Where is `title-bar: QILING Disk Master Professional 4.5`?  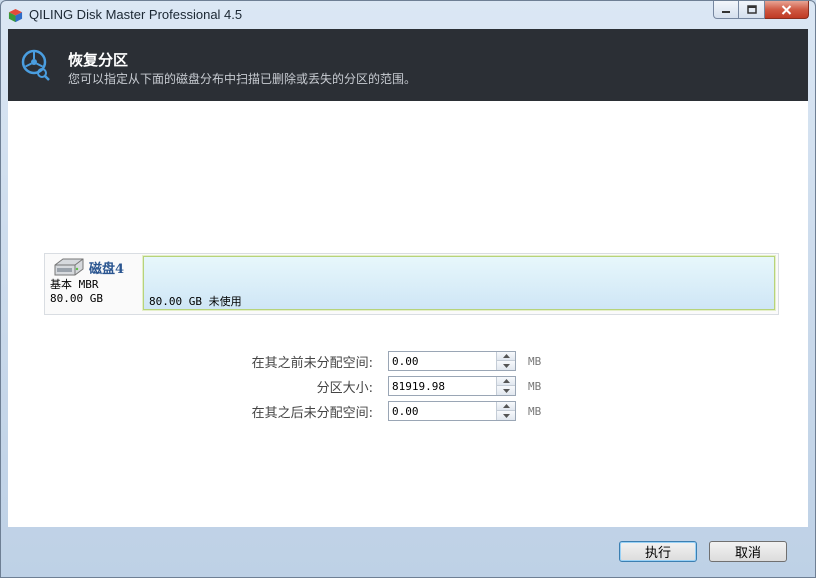 title-bar: QILING Disk Master Professional 4.5 is located at coordinates (408, 15).